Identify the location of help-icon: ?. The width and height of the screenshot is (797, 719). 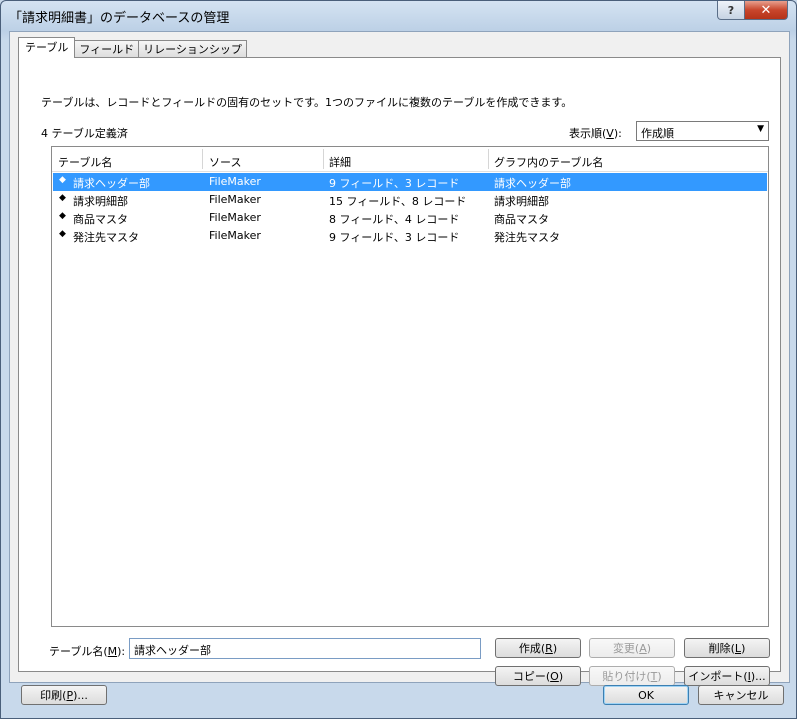
(731, 10).